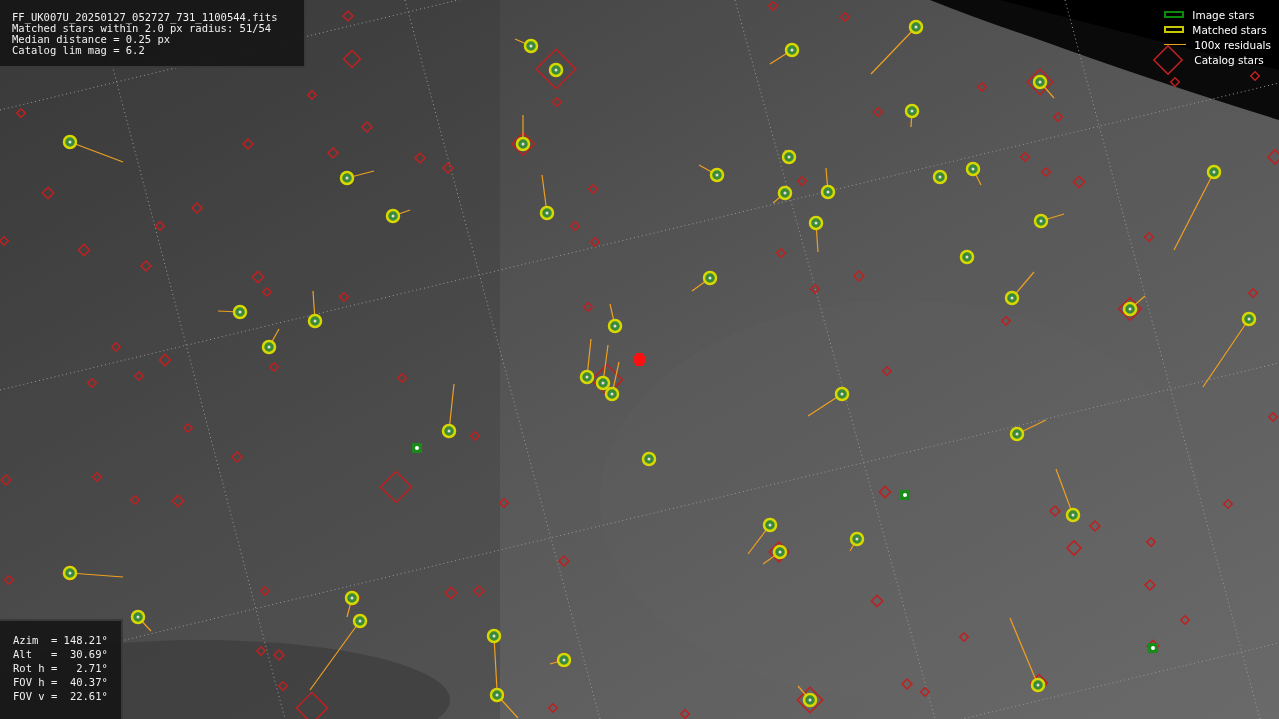 The width and height of the screenshot is (1279, 719). Describe the element at coordinates (1223, 14) in the screenshot. I see `legend-label: Image stars` at that location.